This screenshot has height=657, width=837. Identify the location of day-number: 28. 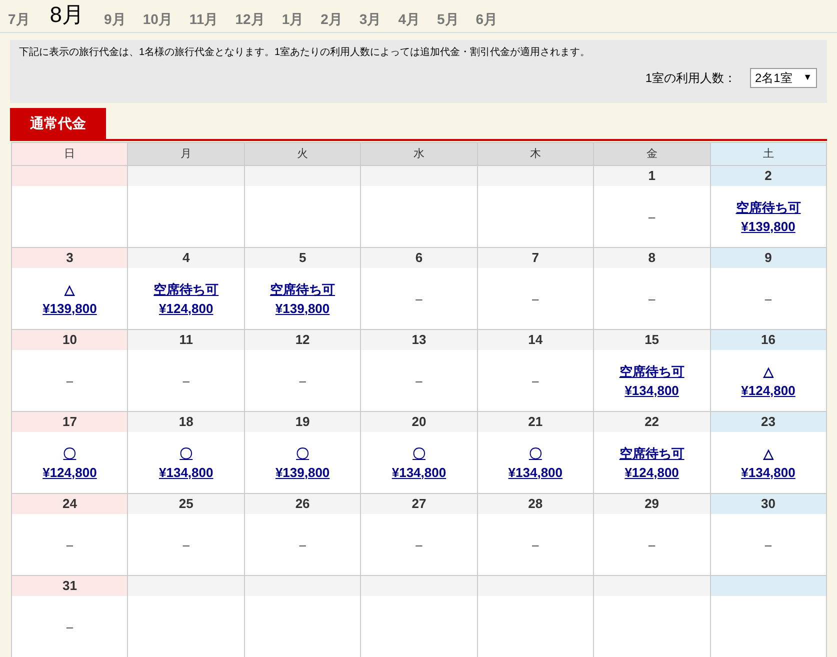
(535, 504).